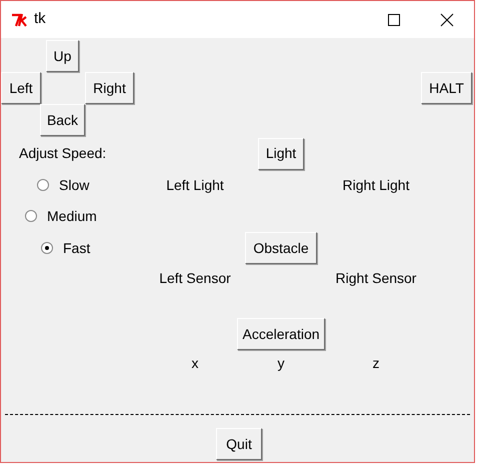  I want to click on radio-label: Medium, so click(72, 216).